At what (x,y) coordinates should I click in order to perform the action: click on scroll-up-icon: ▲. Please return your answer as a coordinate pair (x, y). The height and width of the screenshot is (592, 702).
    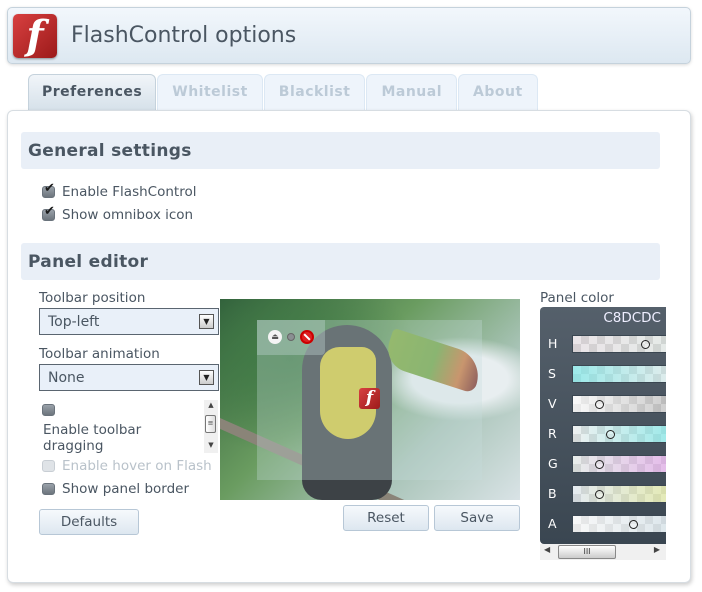
    Looking at the image, I should click on (211, 405).